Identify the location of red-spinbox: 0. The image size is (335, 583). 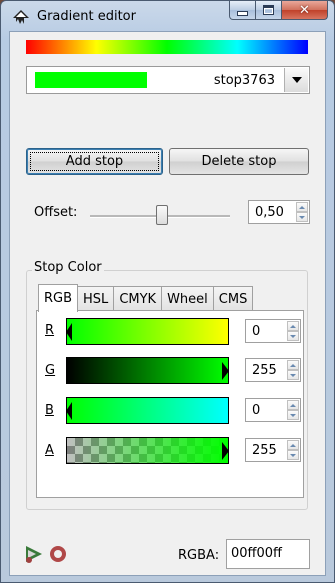
(273, 331).